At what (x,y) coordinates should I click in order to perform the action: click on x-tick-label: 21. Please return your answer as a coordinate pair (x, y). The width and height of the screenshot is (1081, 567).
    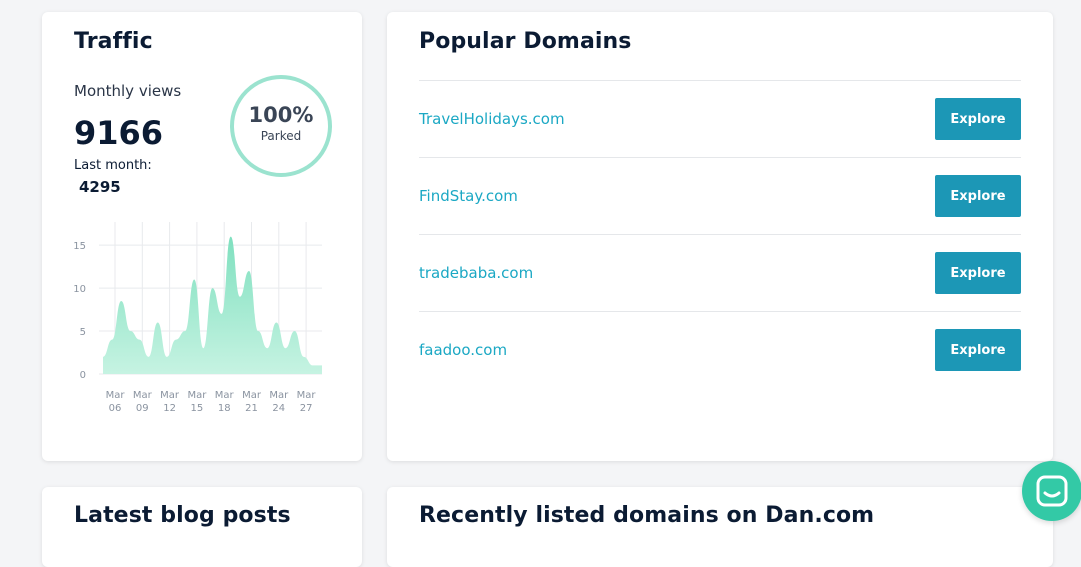
    Looking at the image, I should click on (251, 408).